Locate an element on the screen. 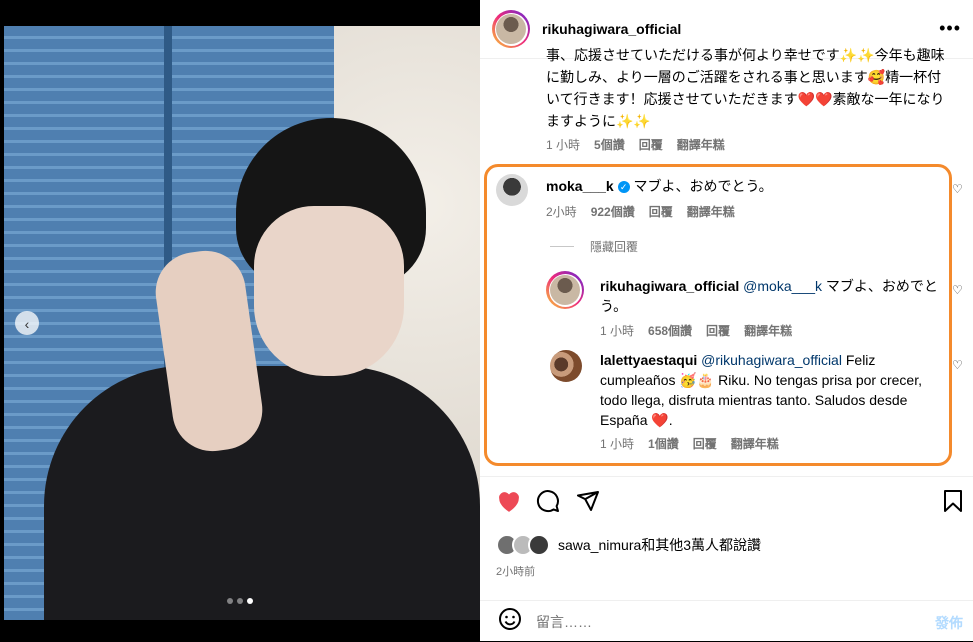 The image size is (973, 642). reply-meta: 1 小時 658個讚 回覆 翻譯年糕 is located at coordinates (696, 330).